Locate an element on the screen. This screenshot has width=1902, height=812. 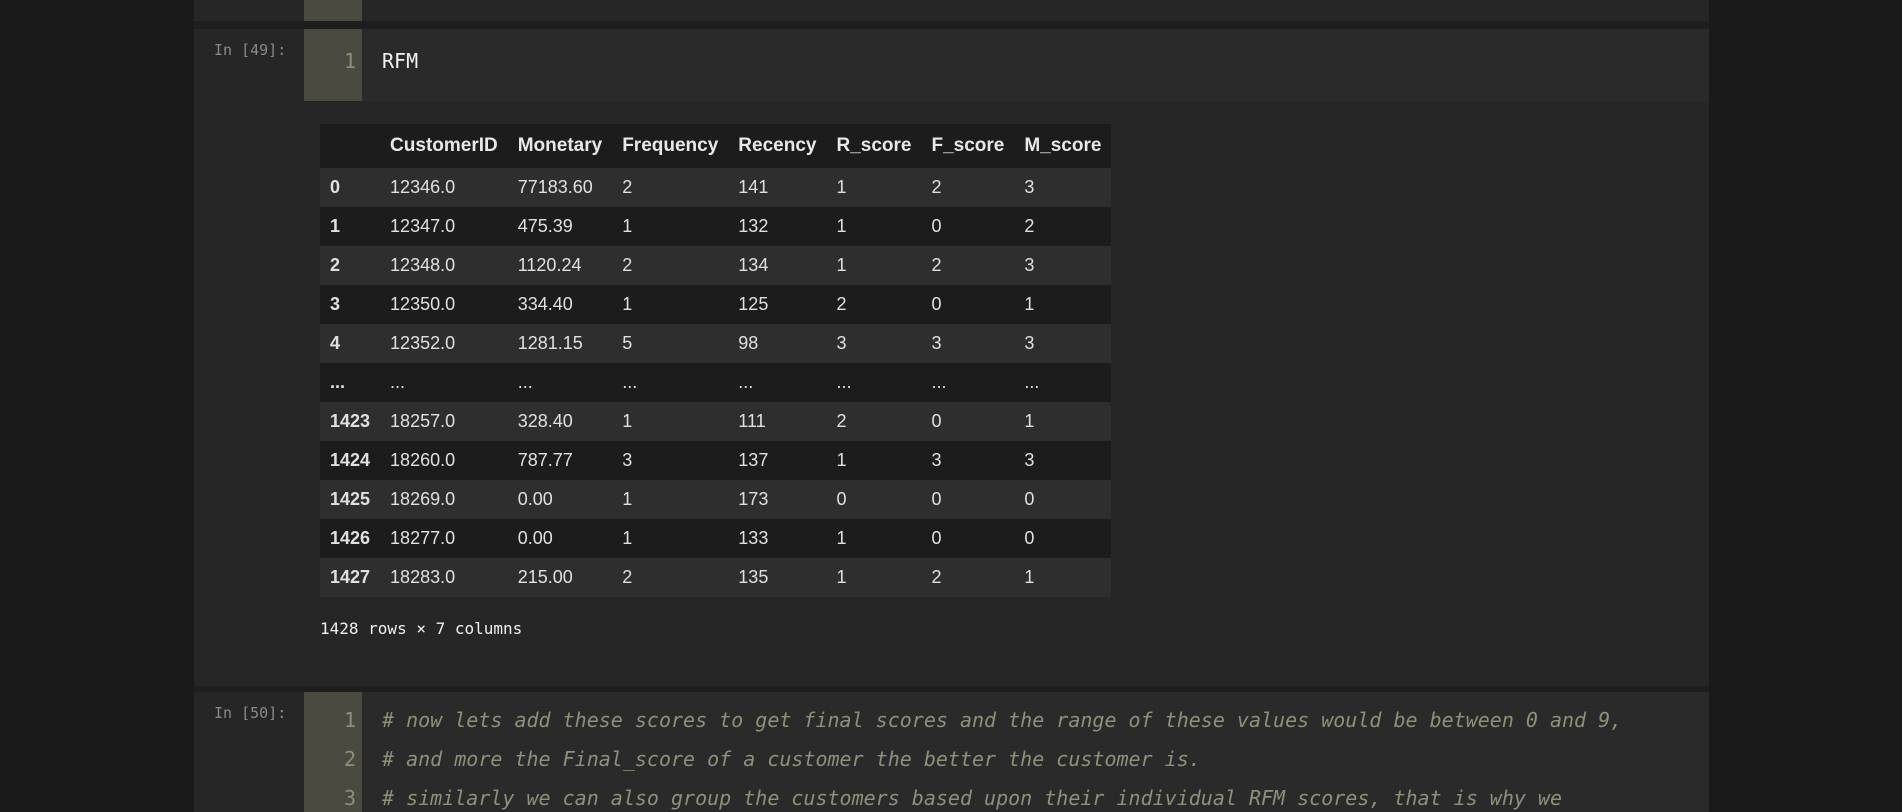
table-row: 0 12346.0 77183.60 2 141 1 2 3 is located at coordinates (716, 187).